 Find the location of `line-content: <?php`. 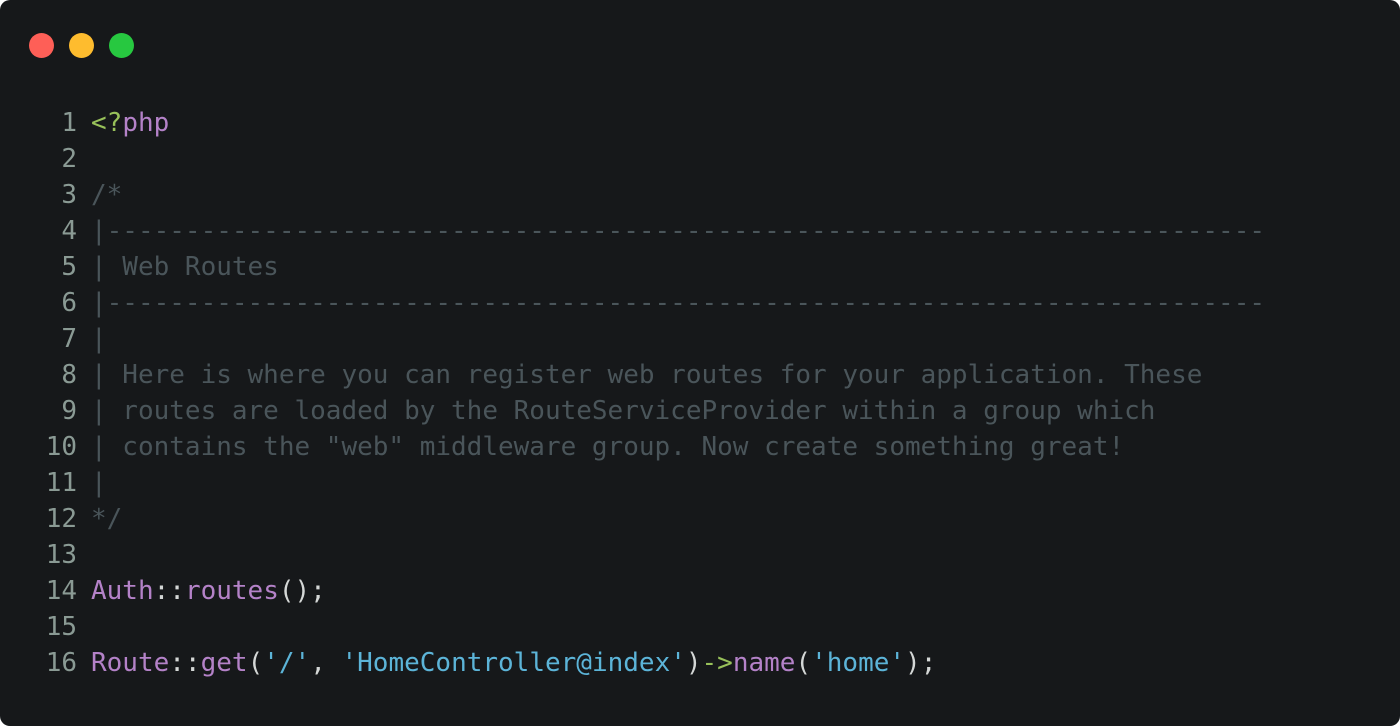

line-content: <?php is located at coordinates (123, 123).